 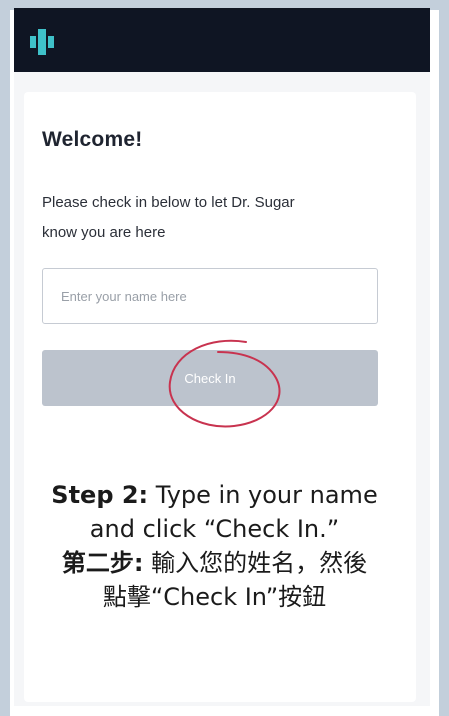 I want to click on caption-zh-line-2: 點擊“Check In”按鈕, so click(x=214, y=597).